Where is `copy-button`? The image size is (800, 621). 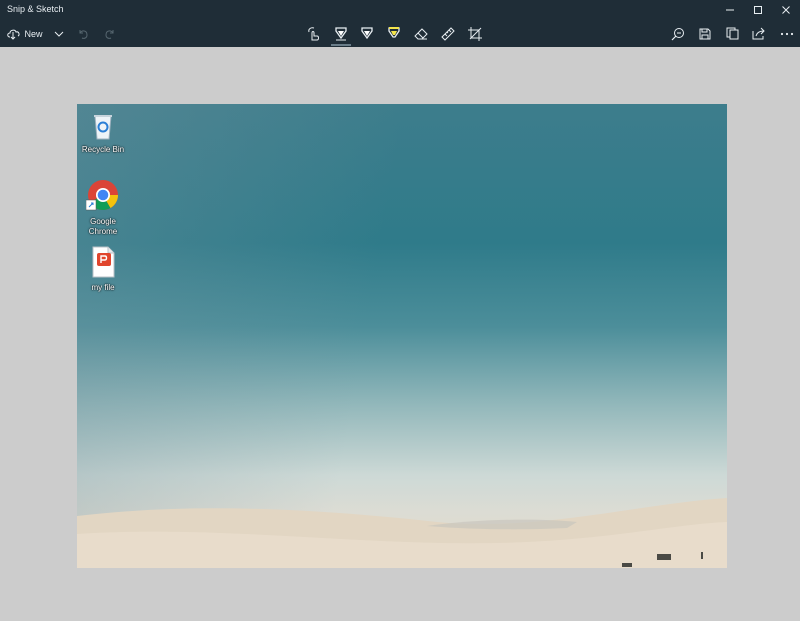
copy-button is located at coordinates (732, 33).